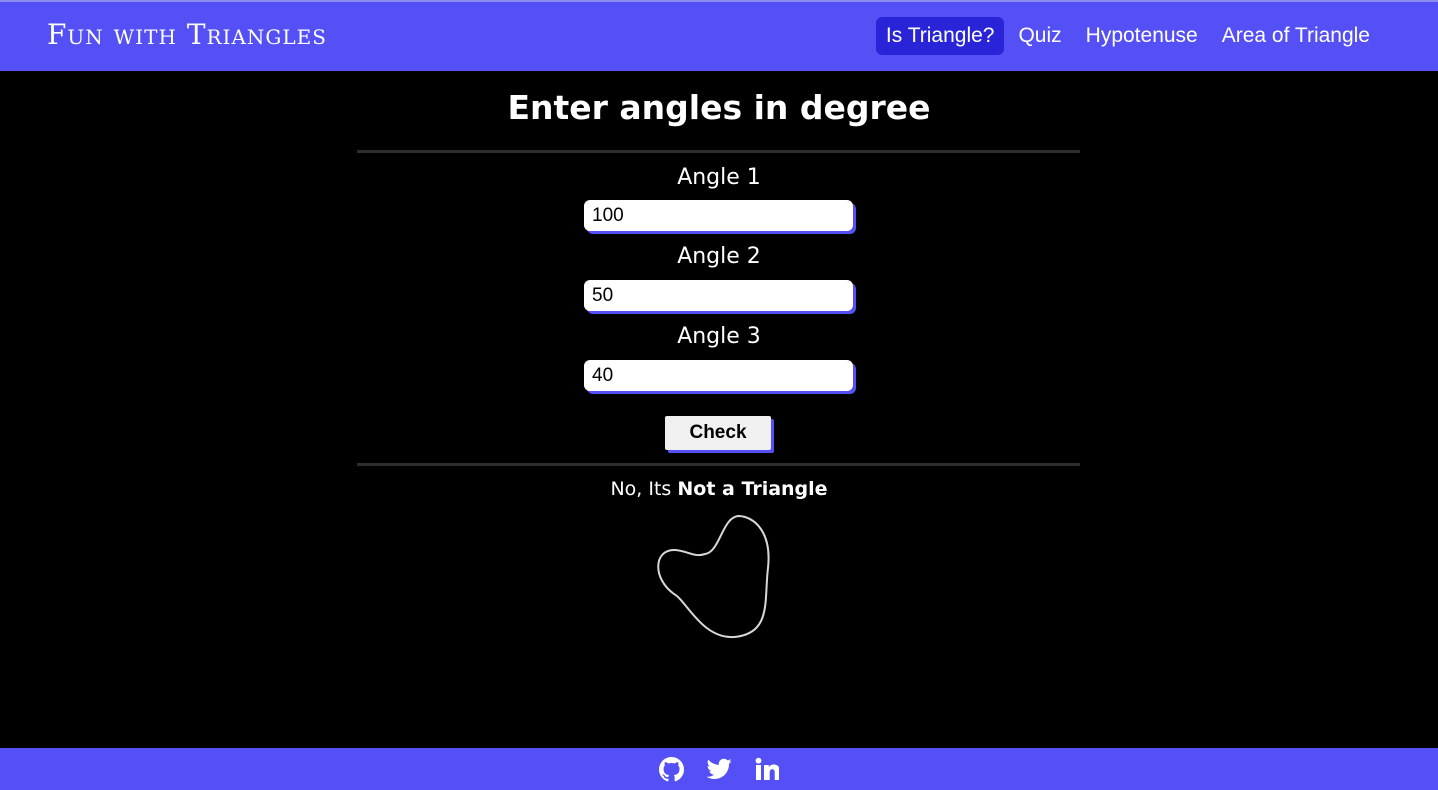  Describe the element at coordinates (767, 769) in the screenshot. I see `linkedin-icon` at that location.